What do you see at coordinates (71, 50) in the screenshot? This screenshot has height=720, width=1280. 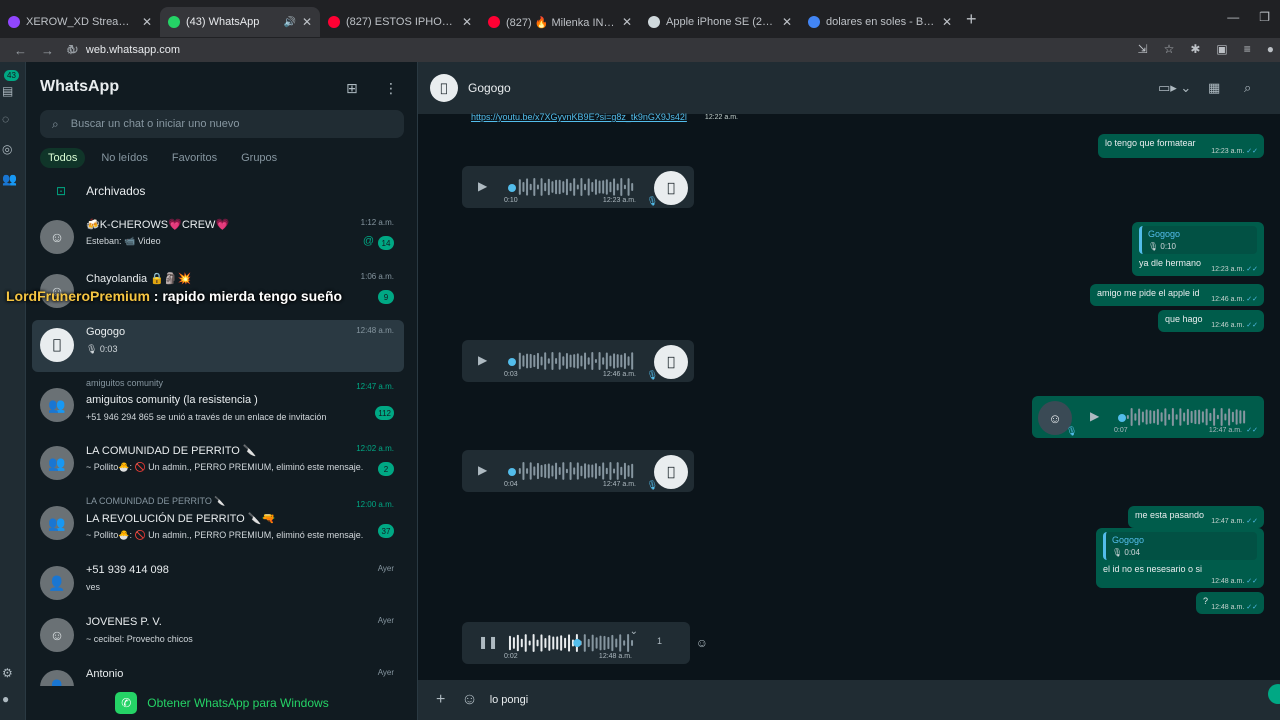 I see `site-info-icon: ⚙` at bounding box center [71, 50].